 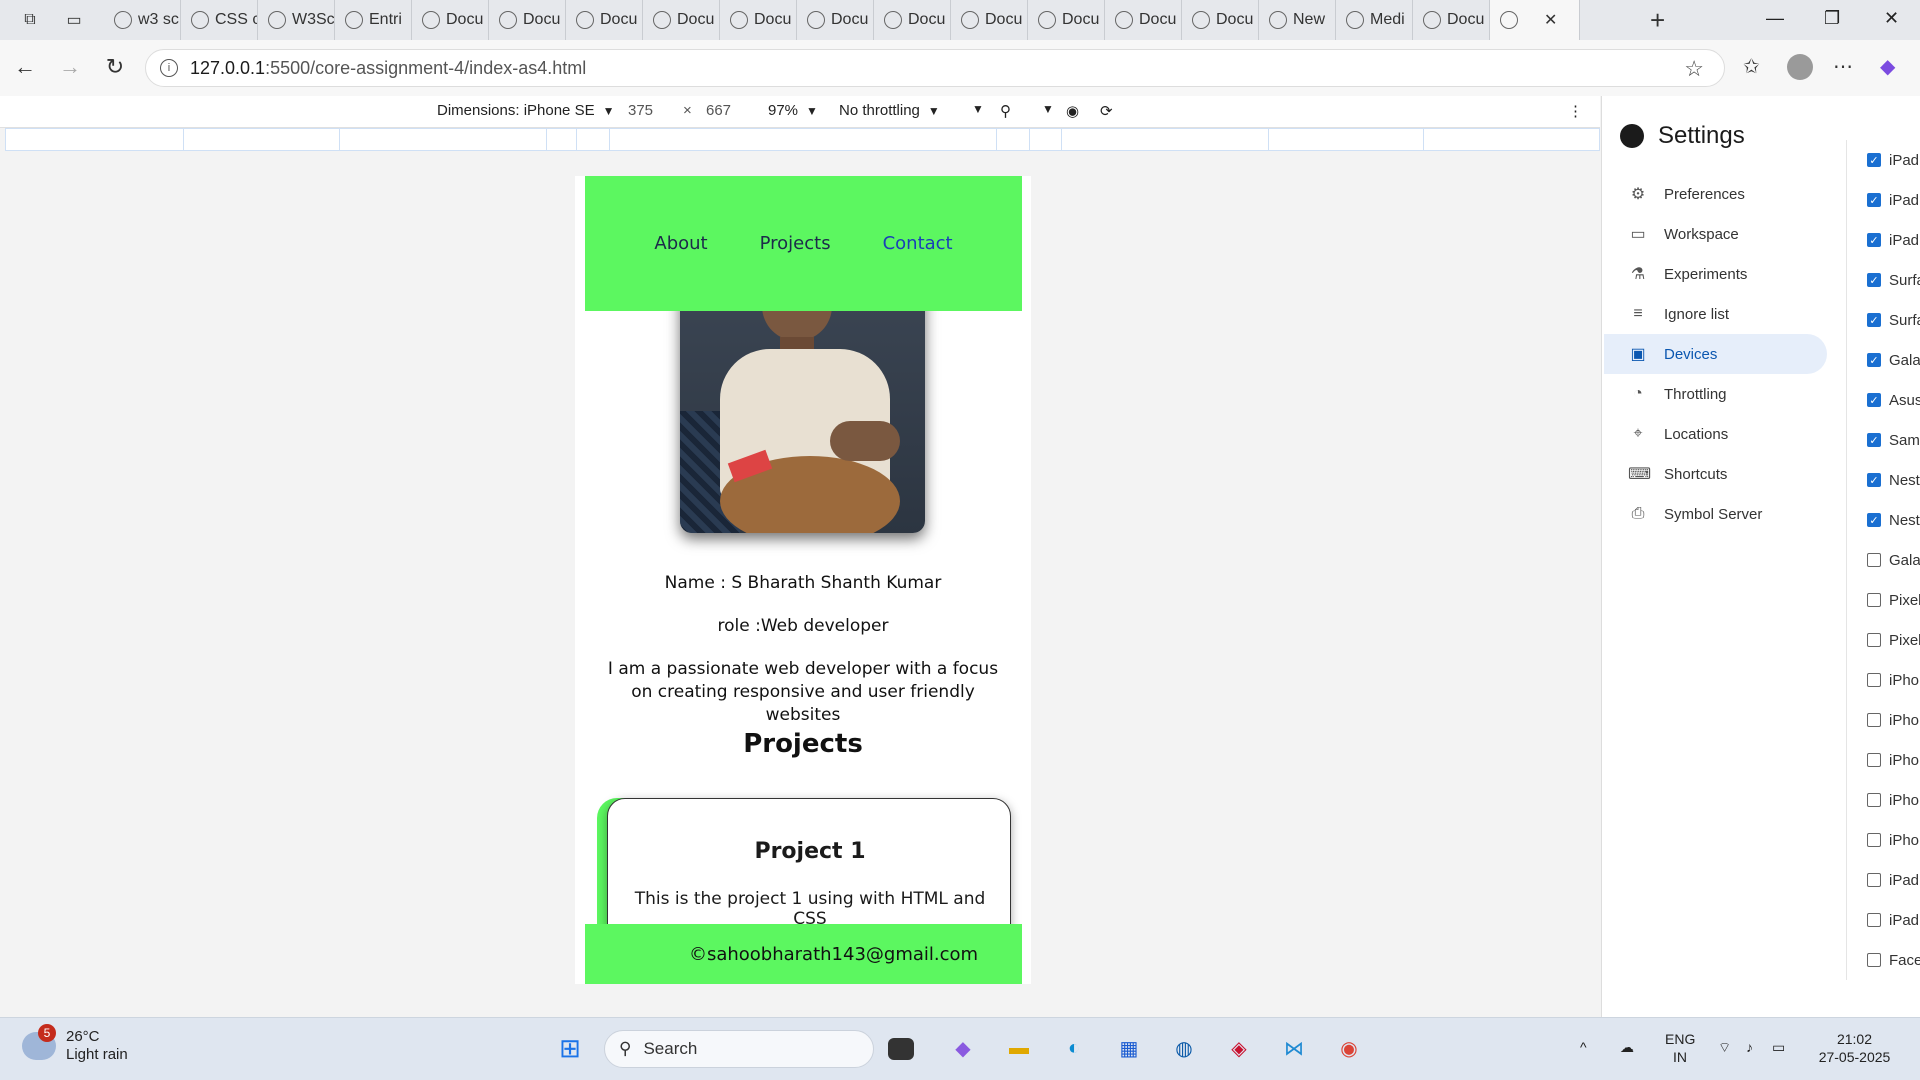 I want to click on device-dimensions-select: Dimensions: iPhone SE ▼, so click(x=525, y=110).